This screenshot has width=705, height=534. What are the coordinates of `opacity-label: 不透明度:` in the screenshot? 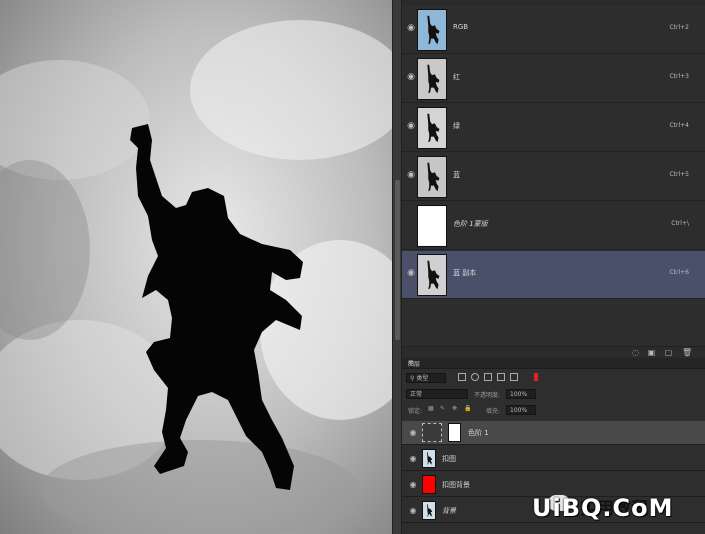 It's located at (487, 395).